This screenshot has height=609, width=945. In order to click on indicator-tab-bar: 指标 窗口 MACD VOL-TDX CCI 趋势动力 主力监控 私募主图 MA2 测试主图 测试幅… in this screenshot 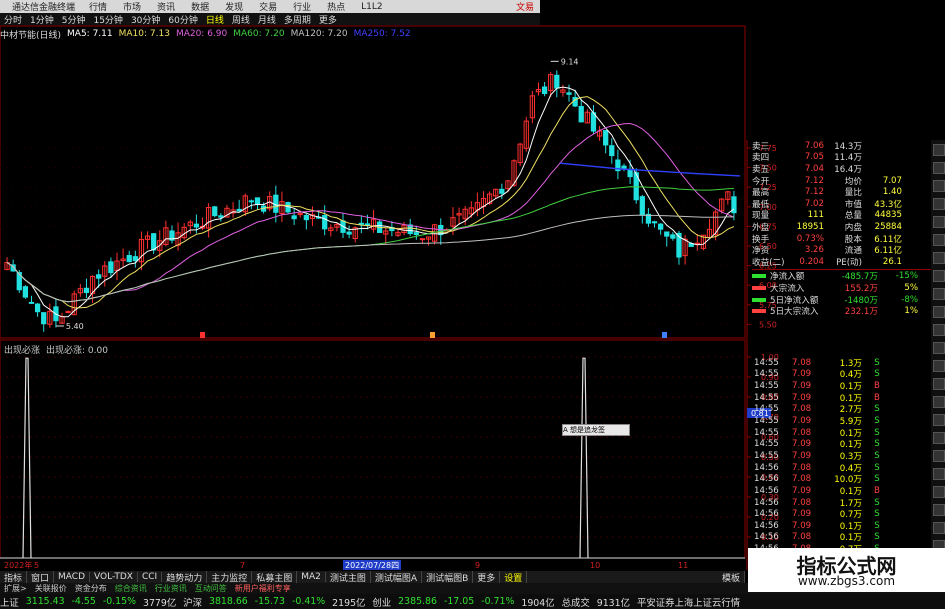, I will do `click(372, 577)`.